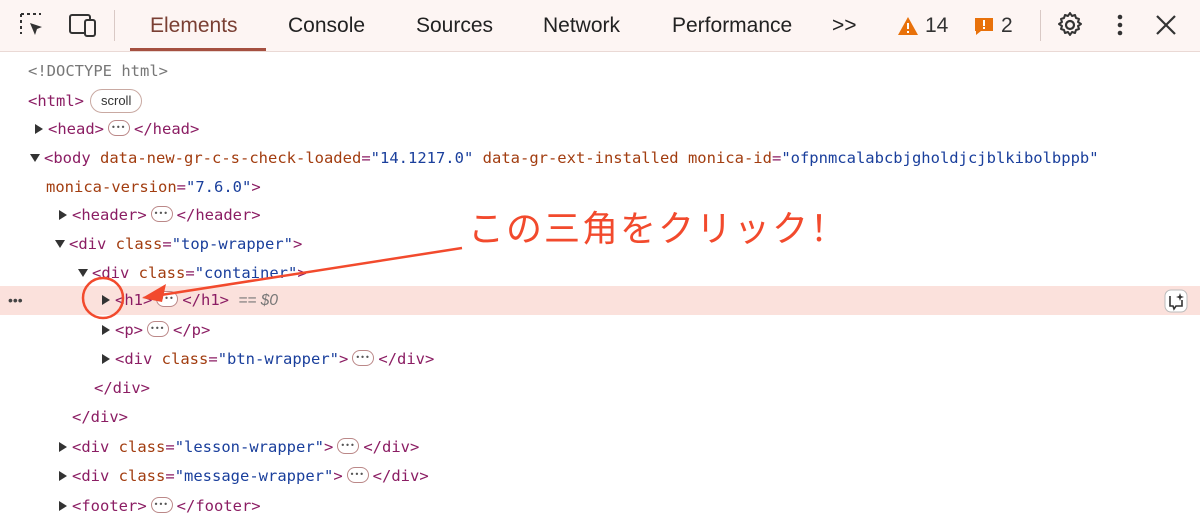 This screenshot has height=527, width=1200. What do you see at coordinates (194, 25) in the screenshot?
I see `tab-elements: Elements` at bounding box center [194, 25].